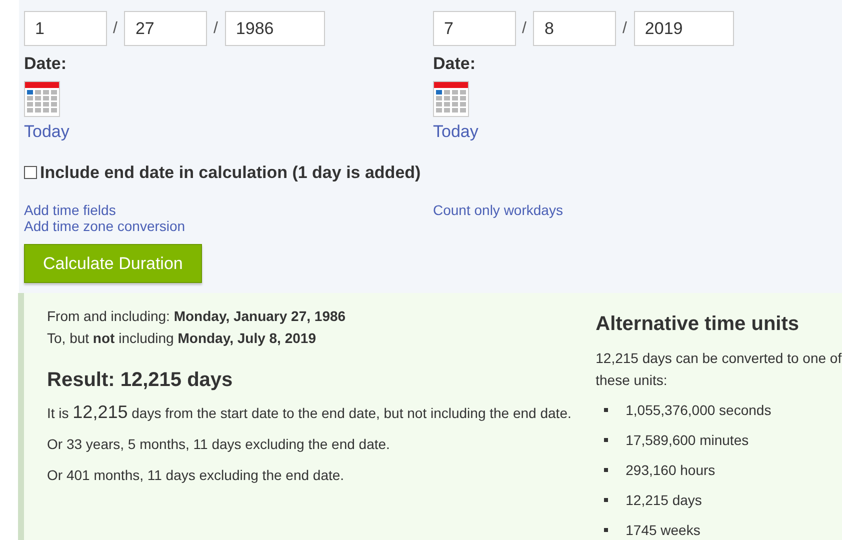 Image resolution: width=842 pixels, height=540 pixels. Describe the element at coordinates (719, 369) in the screenshot. I see `alternative-units-intro: 12,215 days can be converted to one of these units:` at that location.